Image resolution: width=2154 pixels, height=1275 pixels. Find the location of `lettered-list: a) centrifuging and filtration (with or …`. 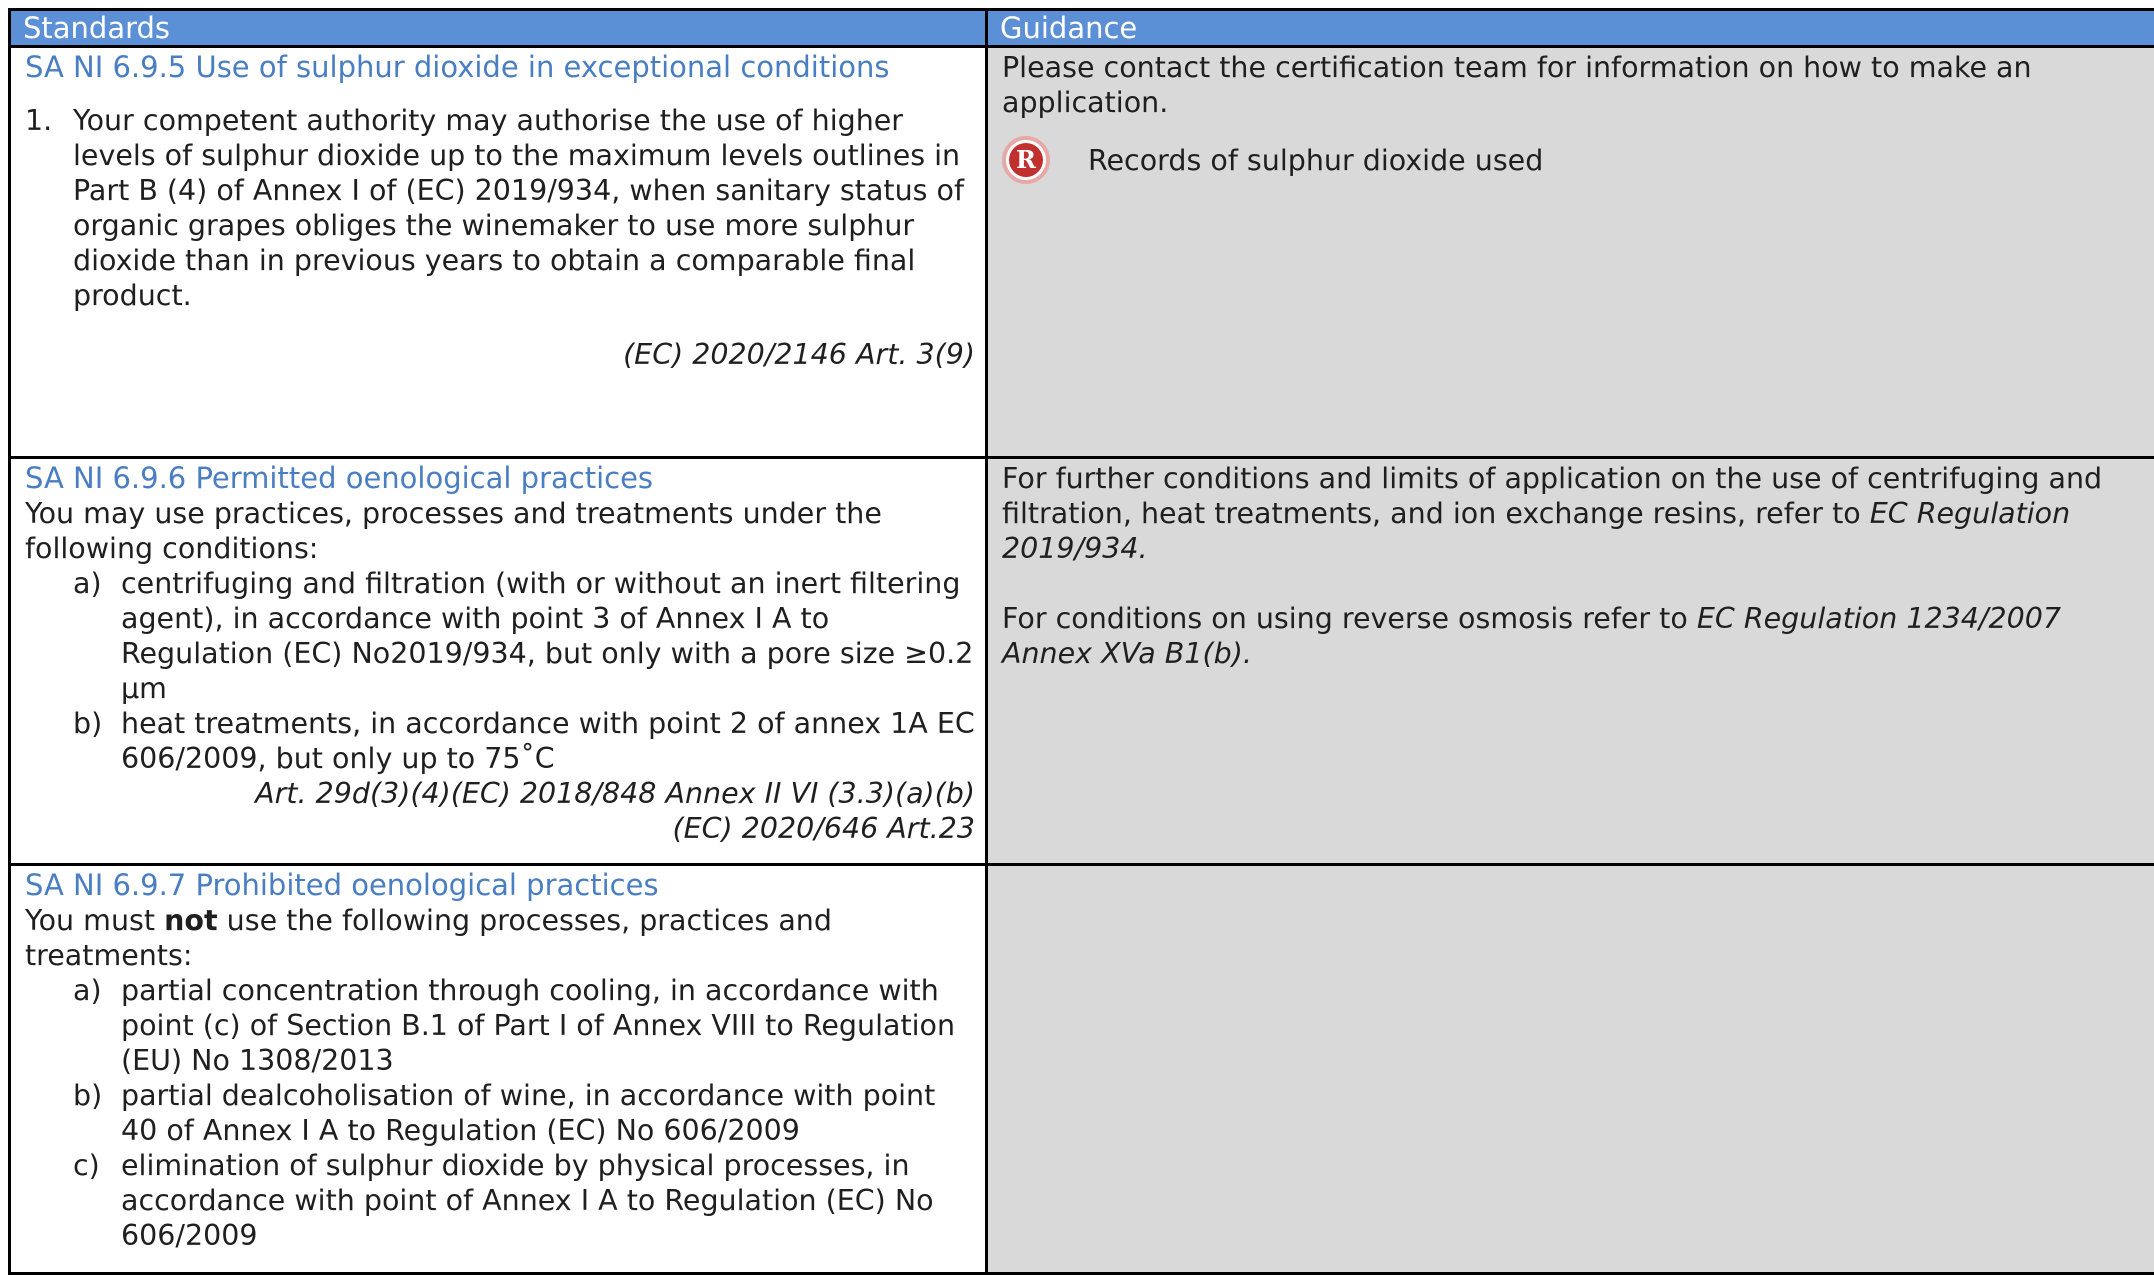

lettered-list: a) centrifuging and filtration (with or … is located at coordinates (500, 671).